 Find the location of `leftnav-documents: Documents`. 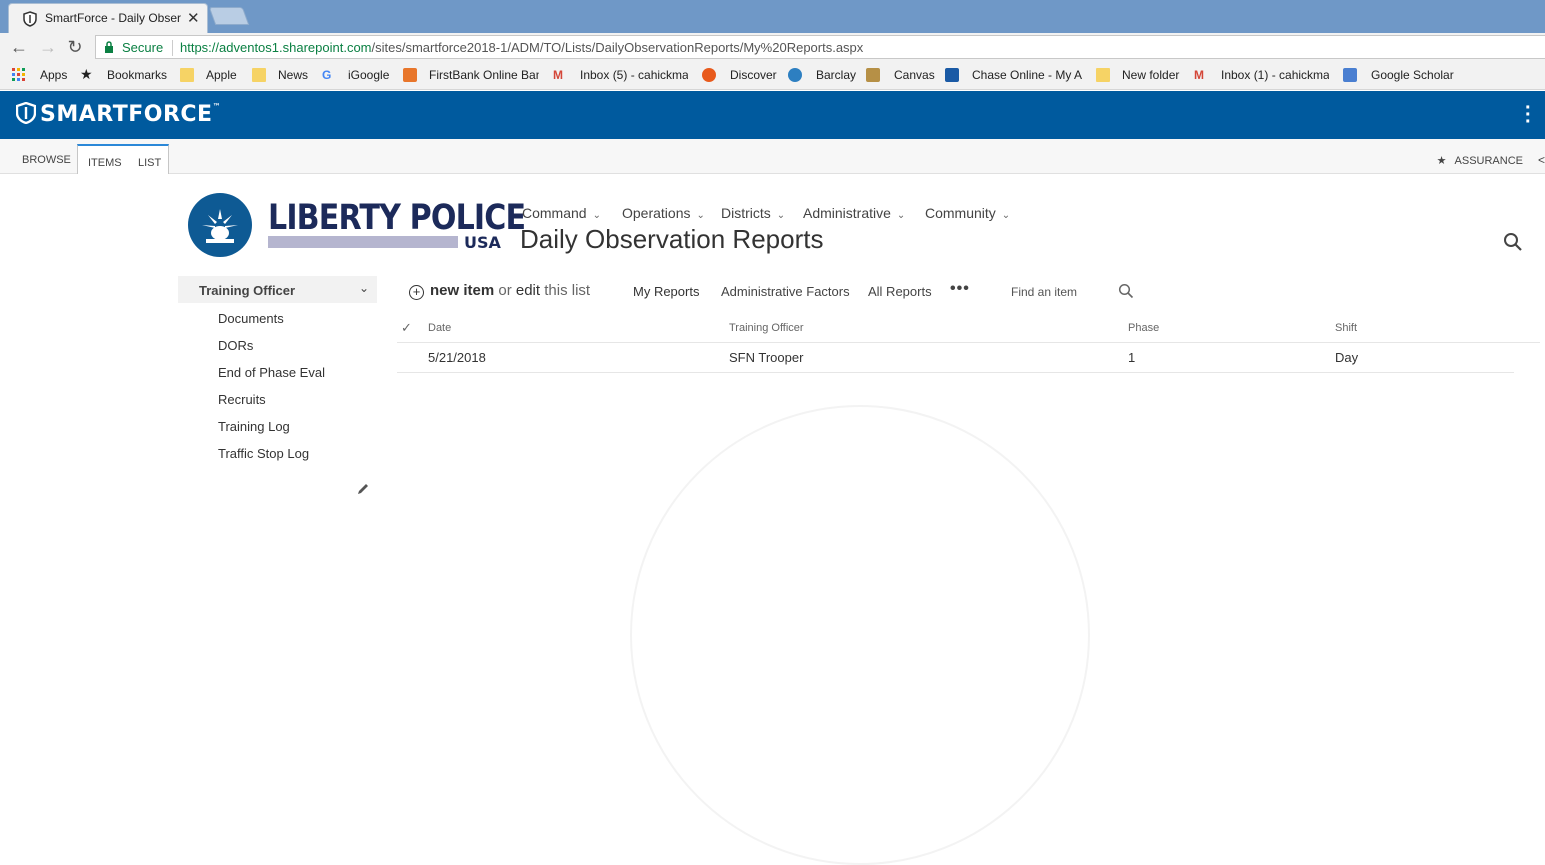

leftnav-documents: Documents is located at coordinates (251, 318).